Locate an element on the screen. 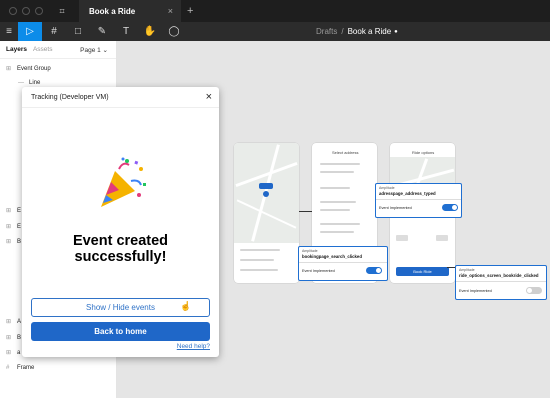  new-tab-icon: + is located at coordinates (190, 11).